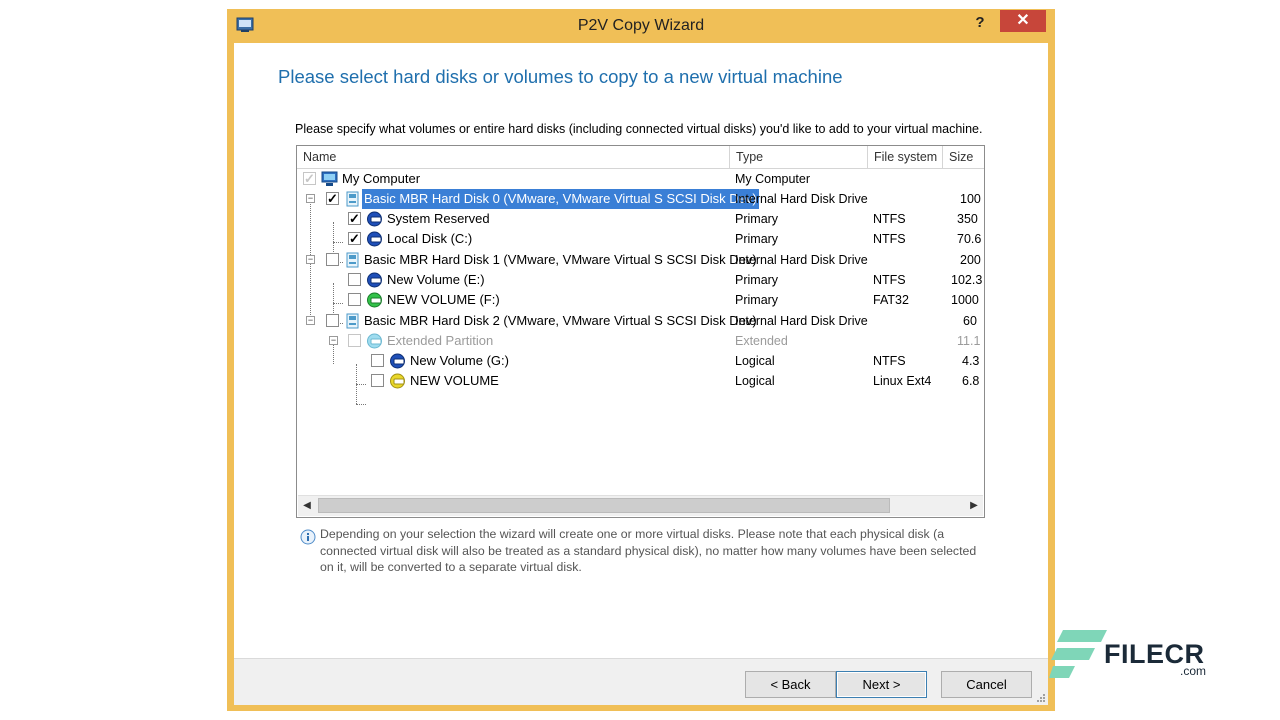 The width and height of the screenshot is (1280, 720). Describe the element at coordinates (440, 340) in the screenshot. I see `row-name: Extended Partition` at that location.